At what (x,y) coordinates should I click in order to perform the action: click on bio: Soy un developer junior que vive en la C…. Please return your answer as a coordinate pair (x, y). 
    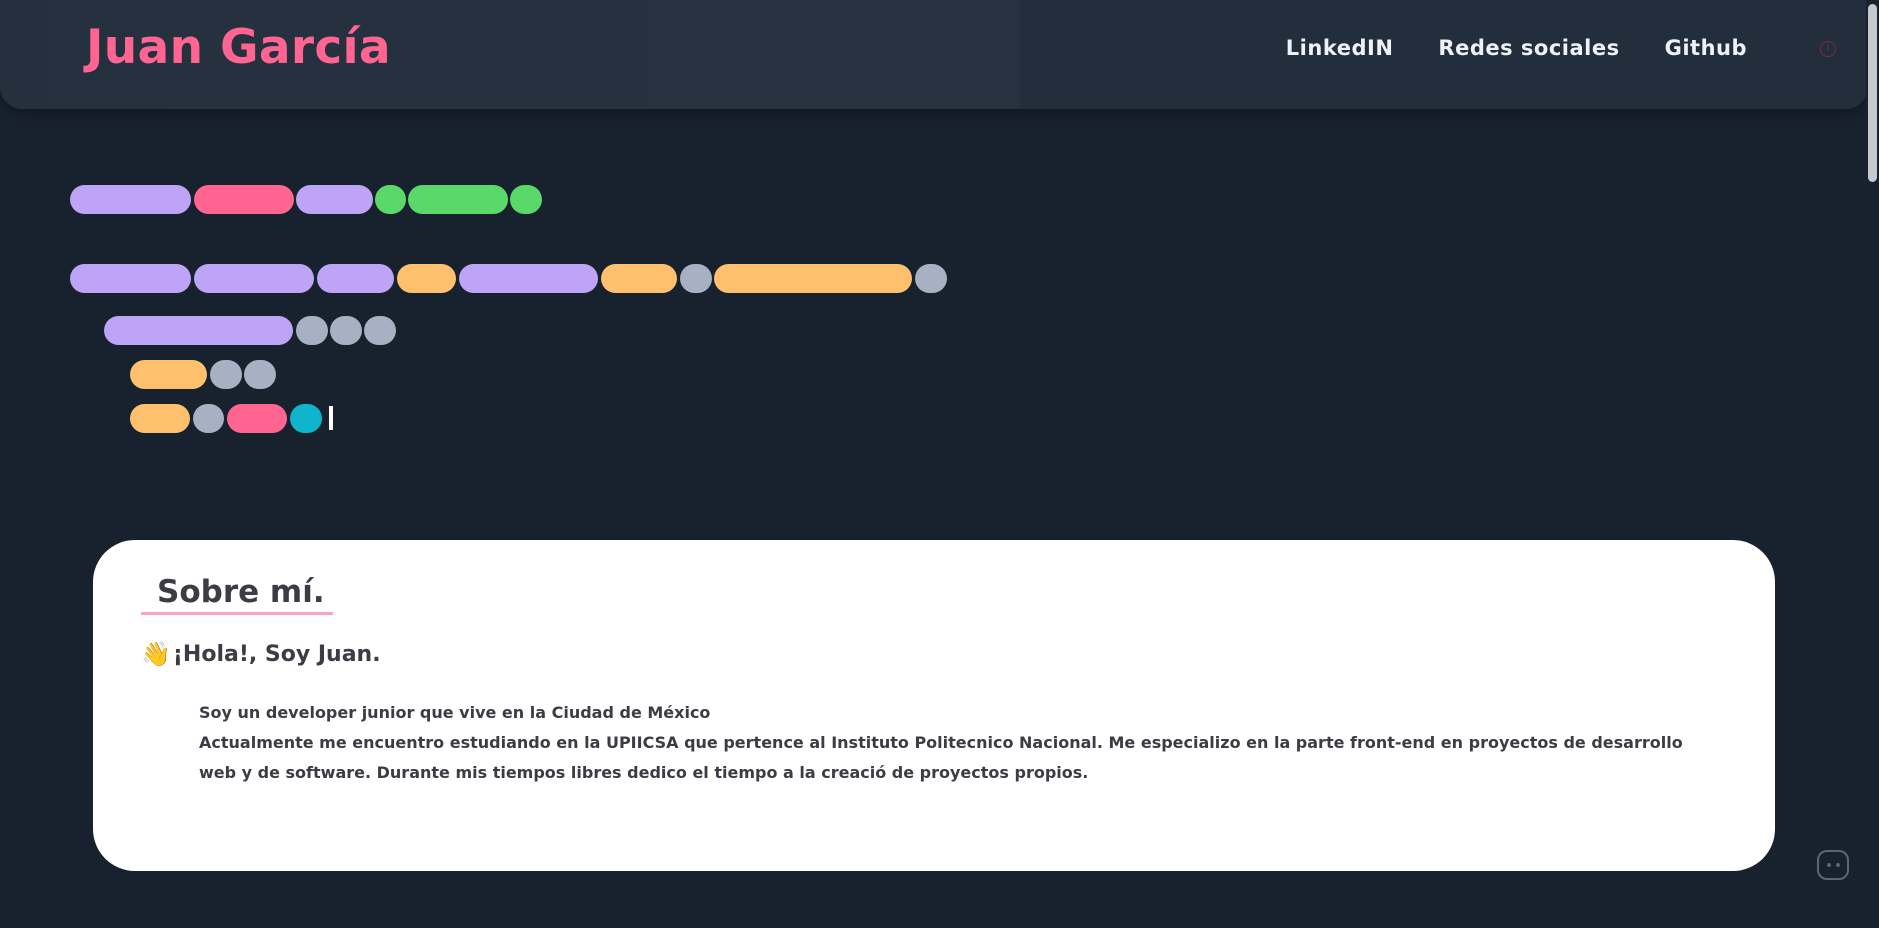
    Looking at the image, I should click on (949, 743).